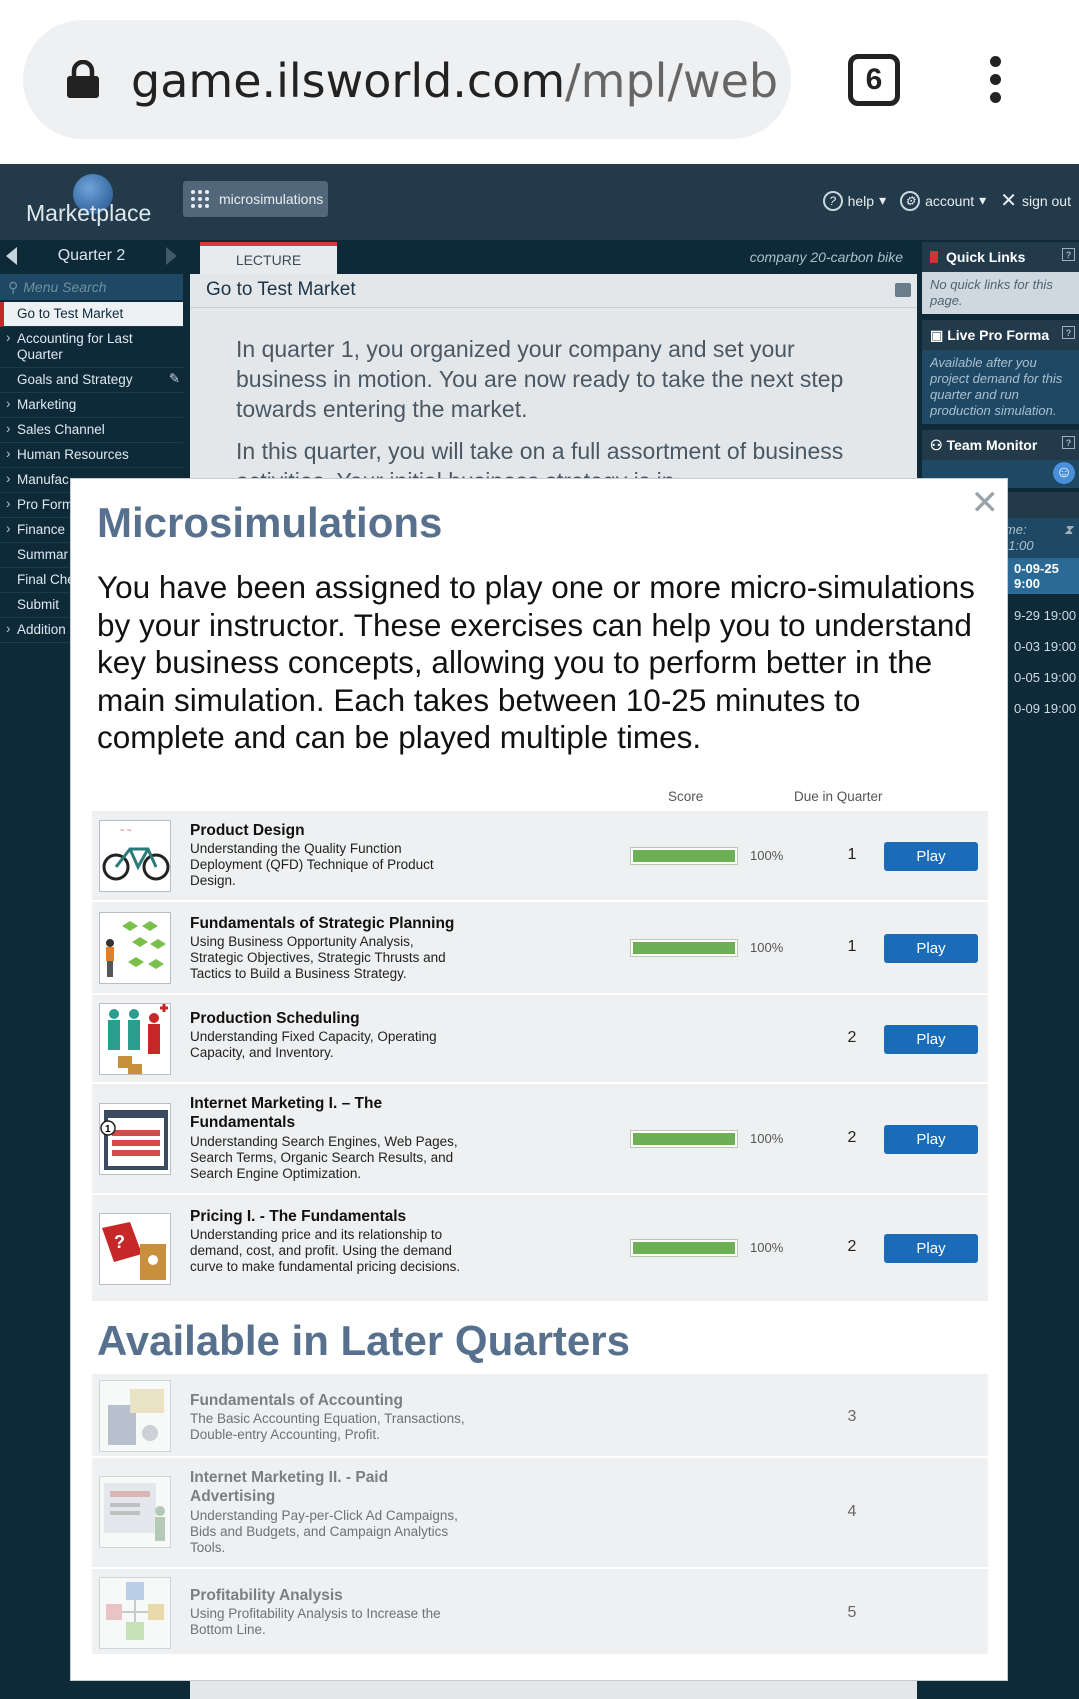 This screenshot has width=1079, height=1699. I want to click on quick-links-header: Quick Links?, so click(1000, 257).